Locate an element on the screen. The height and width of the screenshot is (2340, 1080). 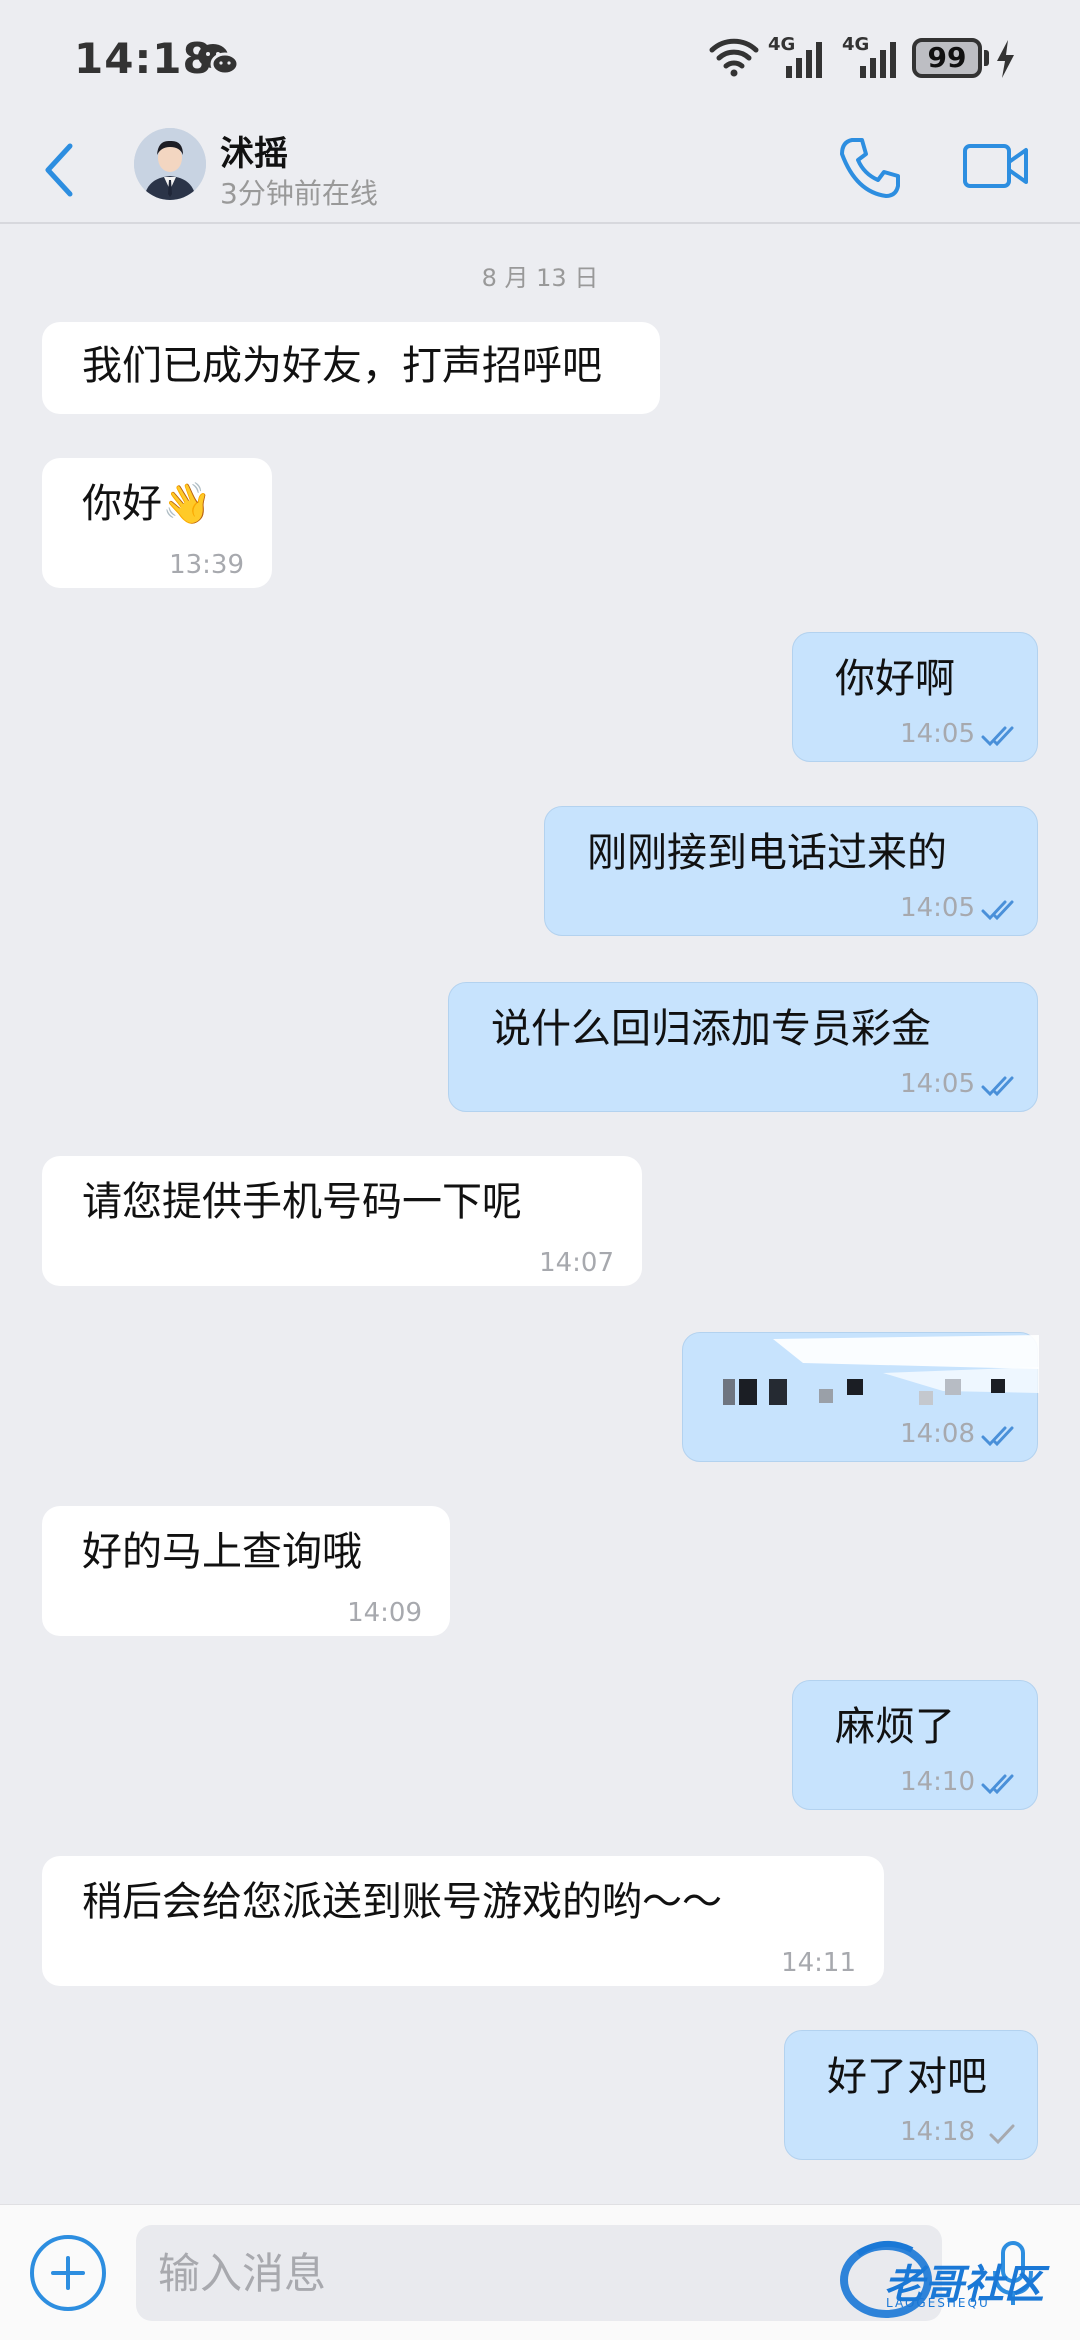
message-bubble-in: 请您提供手机号码一下呢 14:07 is located at coordinates (342, 1221).